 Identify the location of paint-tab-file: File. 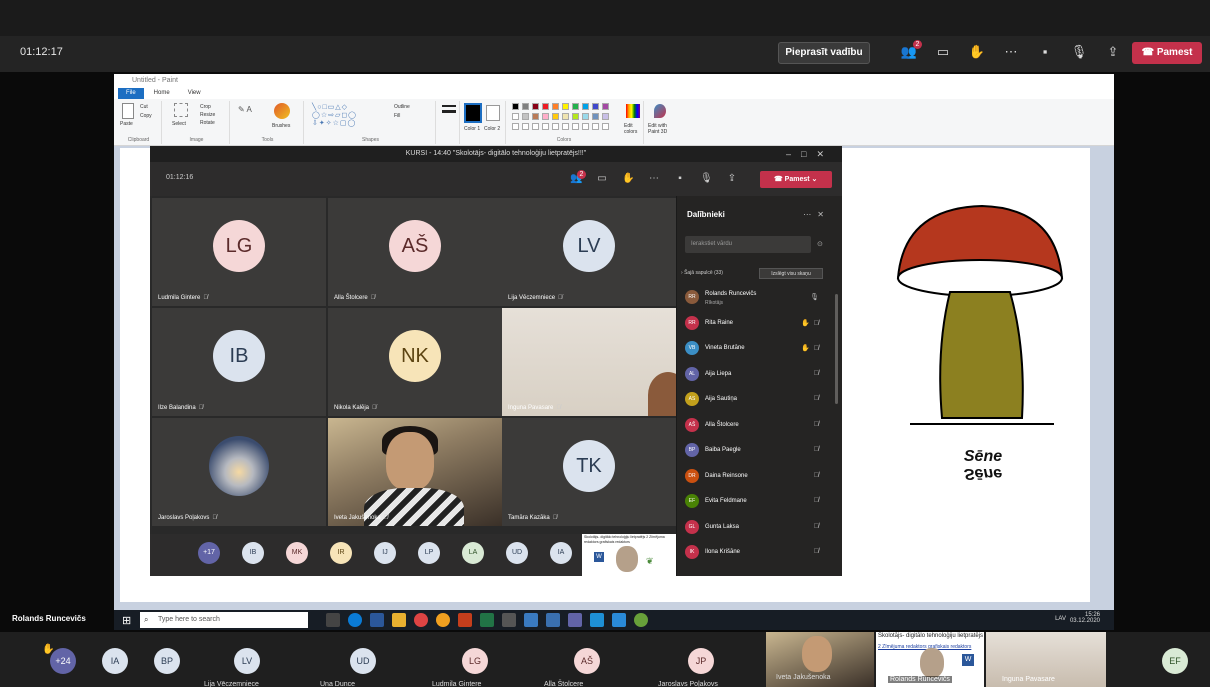
(131, 93).